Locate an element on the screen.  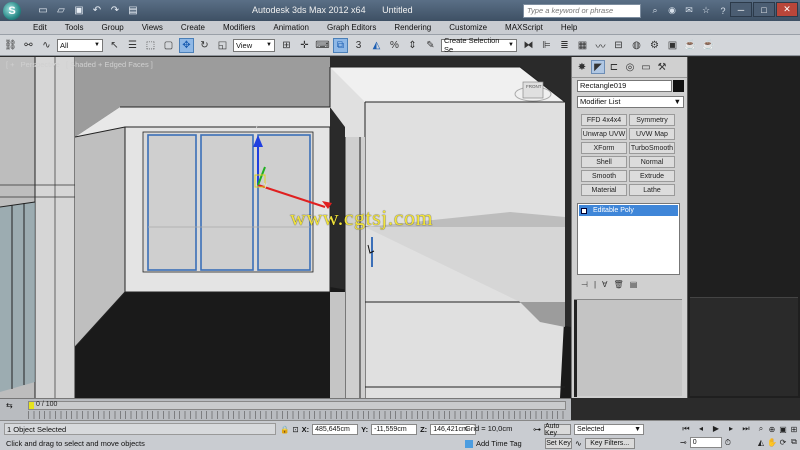
select-and-rotate-icon: ↻ is located at coordinates (204, 45).